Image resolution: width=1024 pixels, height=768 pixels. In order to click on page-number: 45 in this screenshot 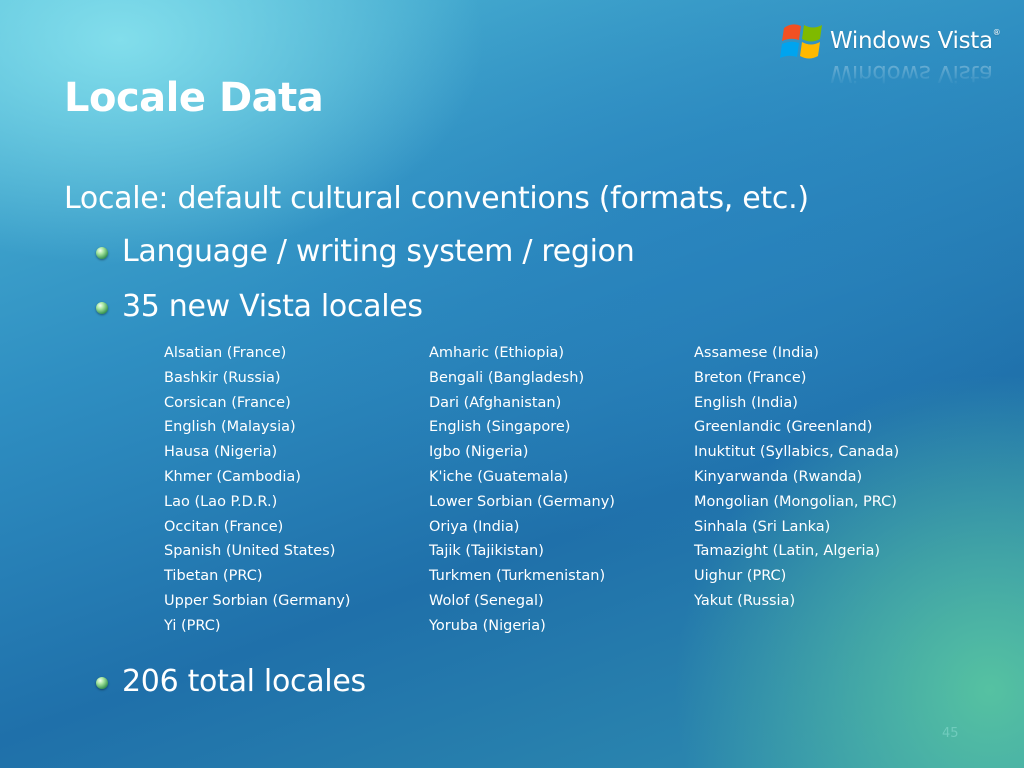, I will do `click(950, 733)`.